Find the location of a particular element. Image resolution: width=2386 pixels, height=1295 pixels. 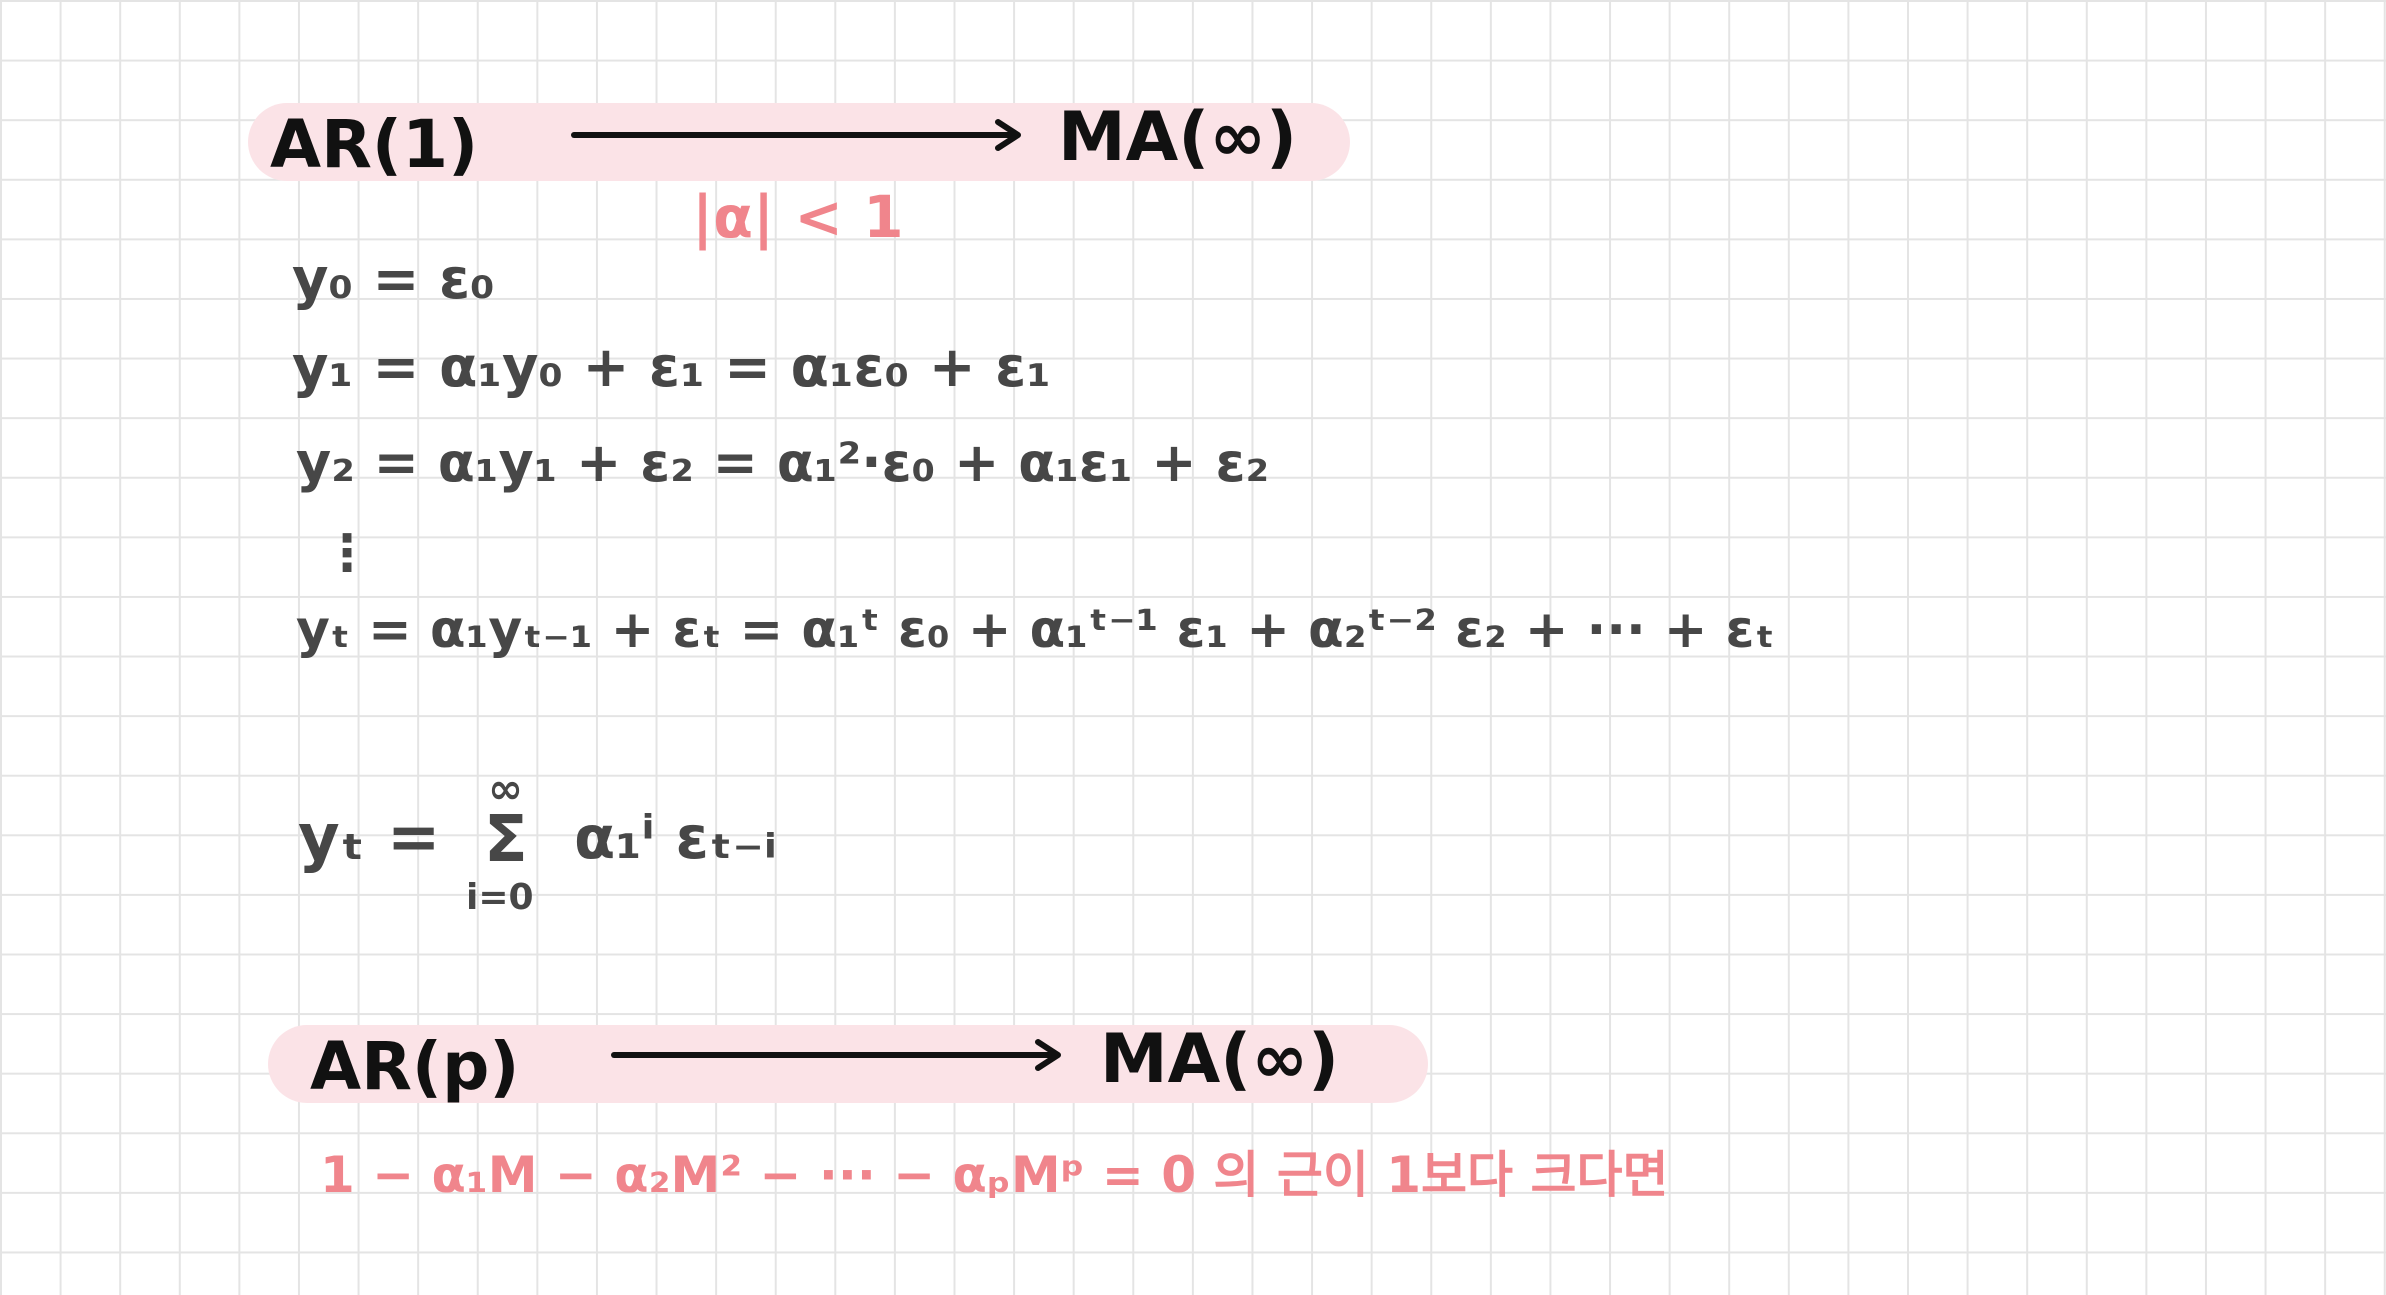

summation-block: ∞ Σ i=0 is located at coordinates (513, 843).